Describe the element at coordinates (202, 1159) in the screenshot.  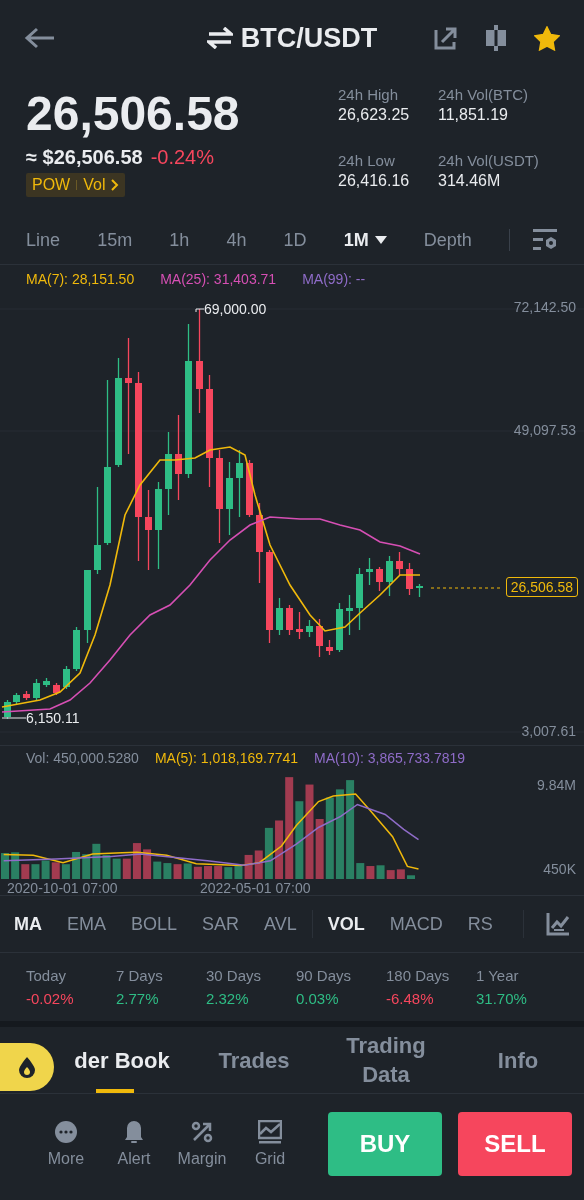
I see `action-label: Margin` at that location.